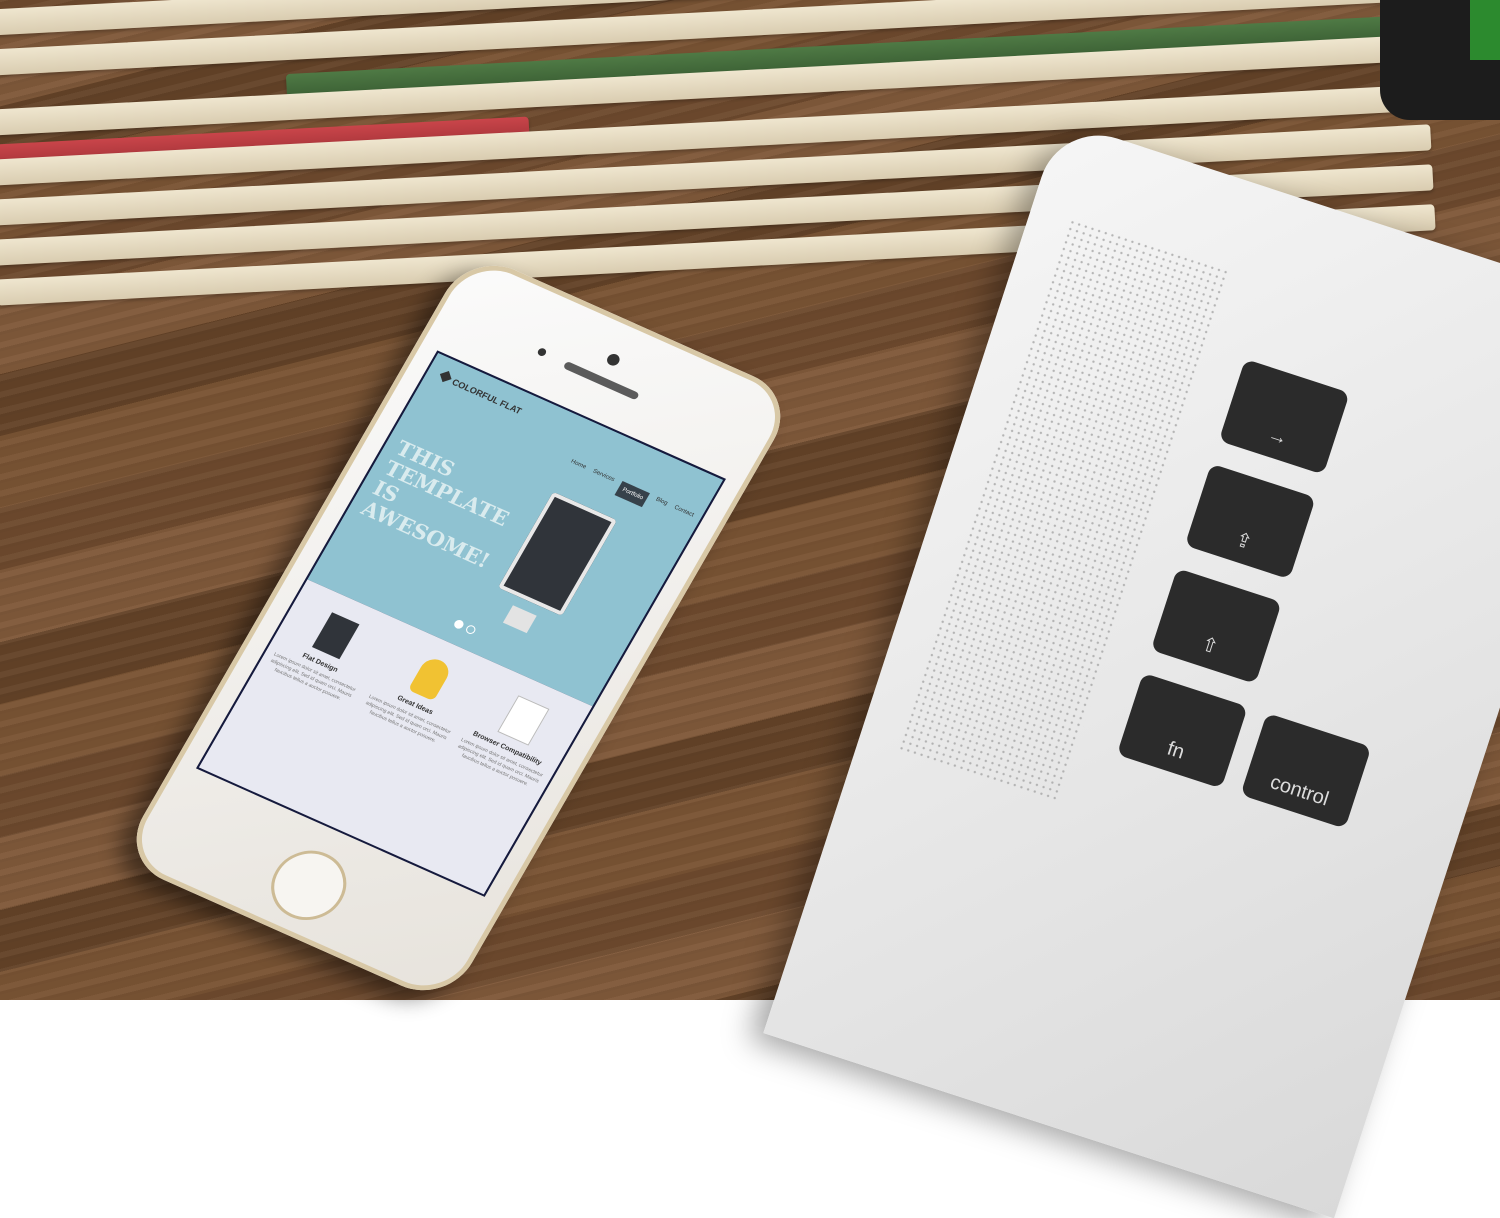 This screenshot has height=1218, width=1500. Describe the element at coordinates (1284, 416) in the screenshot. I see `arrow-key: →` at that location.